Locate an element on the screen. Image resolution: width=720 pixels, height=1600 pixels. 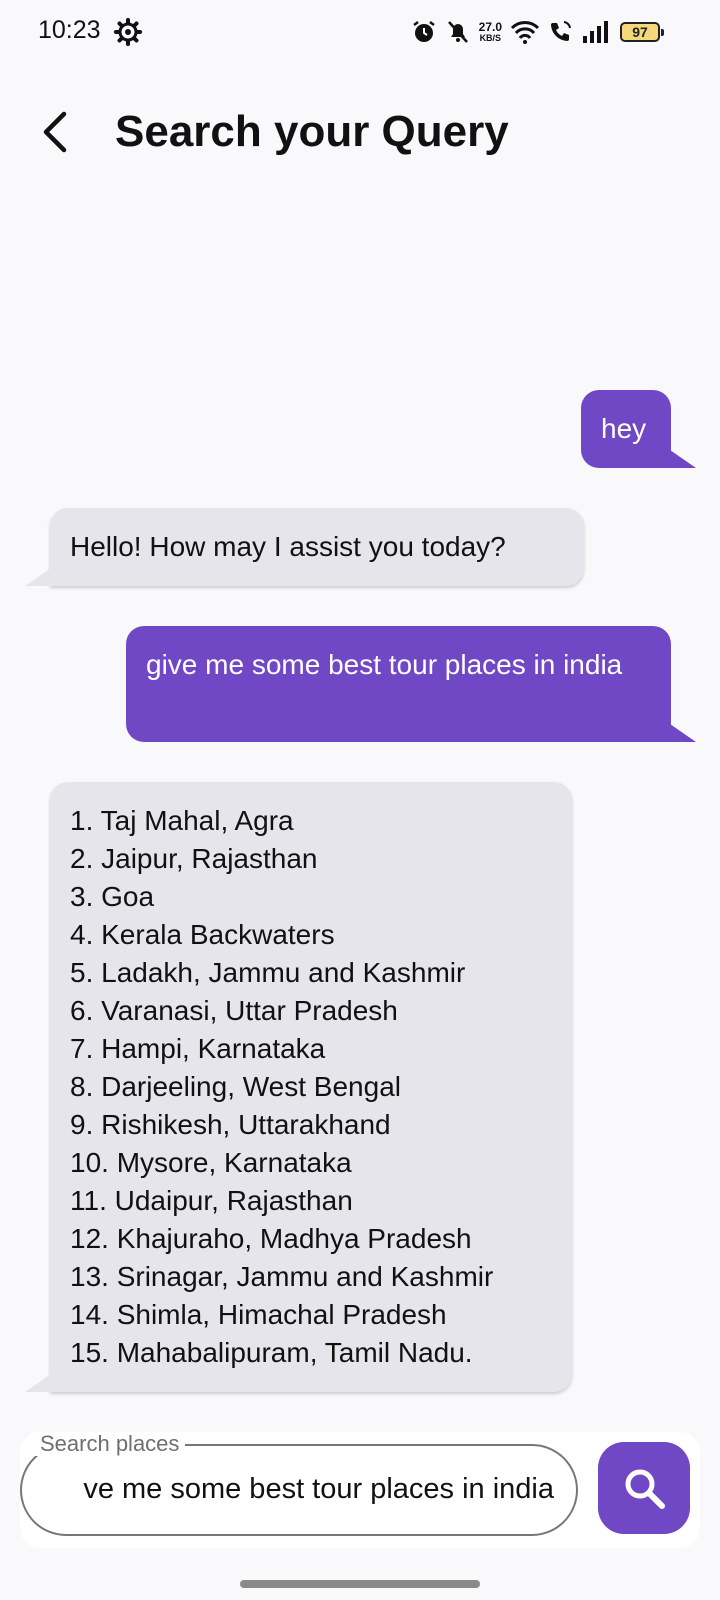
user-message-text: hey is located at coordinates (624, 428).